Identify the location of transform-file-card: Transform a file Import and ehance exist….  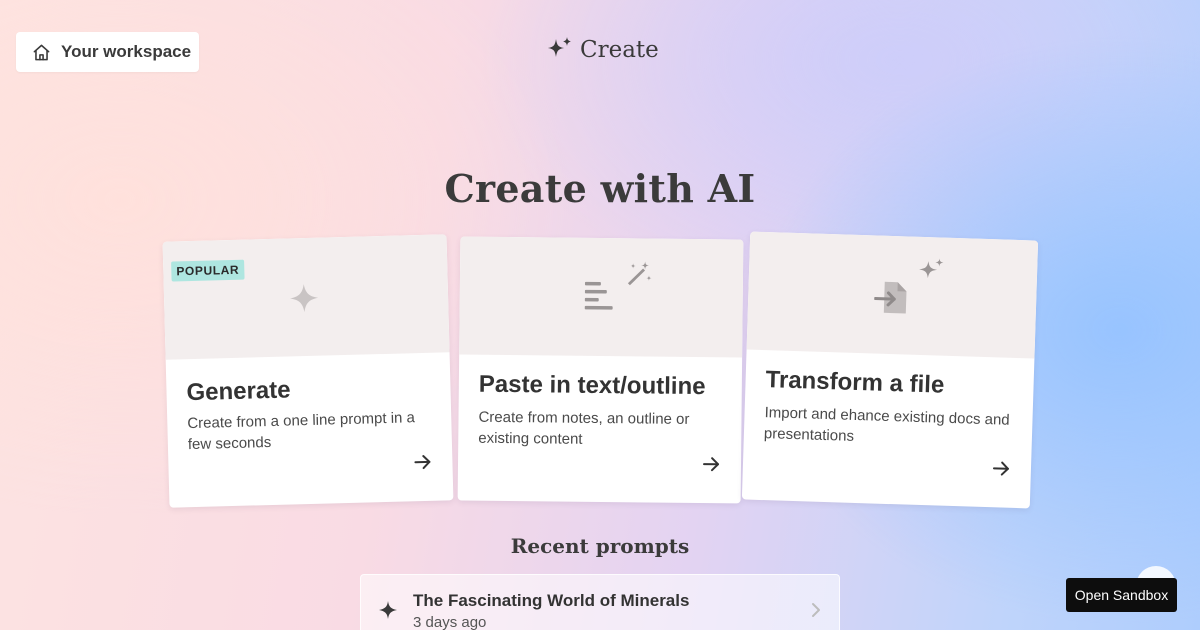
(890, 370).